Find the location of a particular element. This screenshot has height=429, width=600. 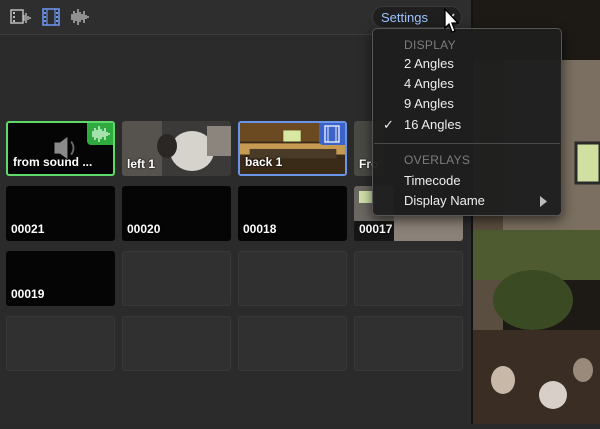

settings-label: Settings is located at coordinates (404, 17).